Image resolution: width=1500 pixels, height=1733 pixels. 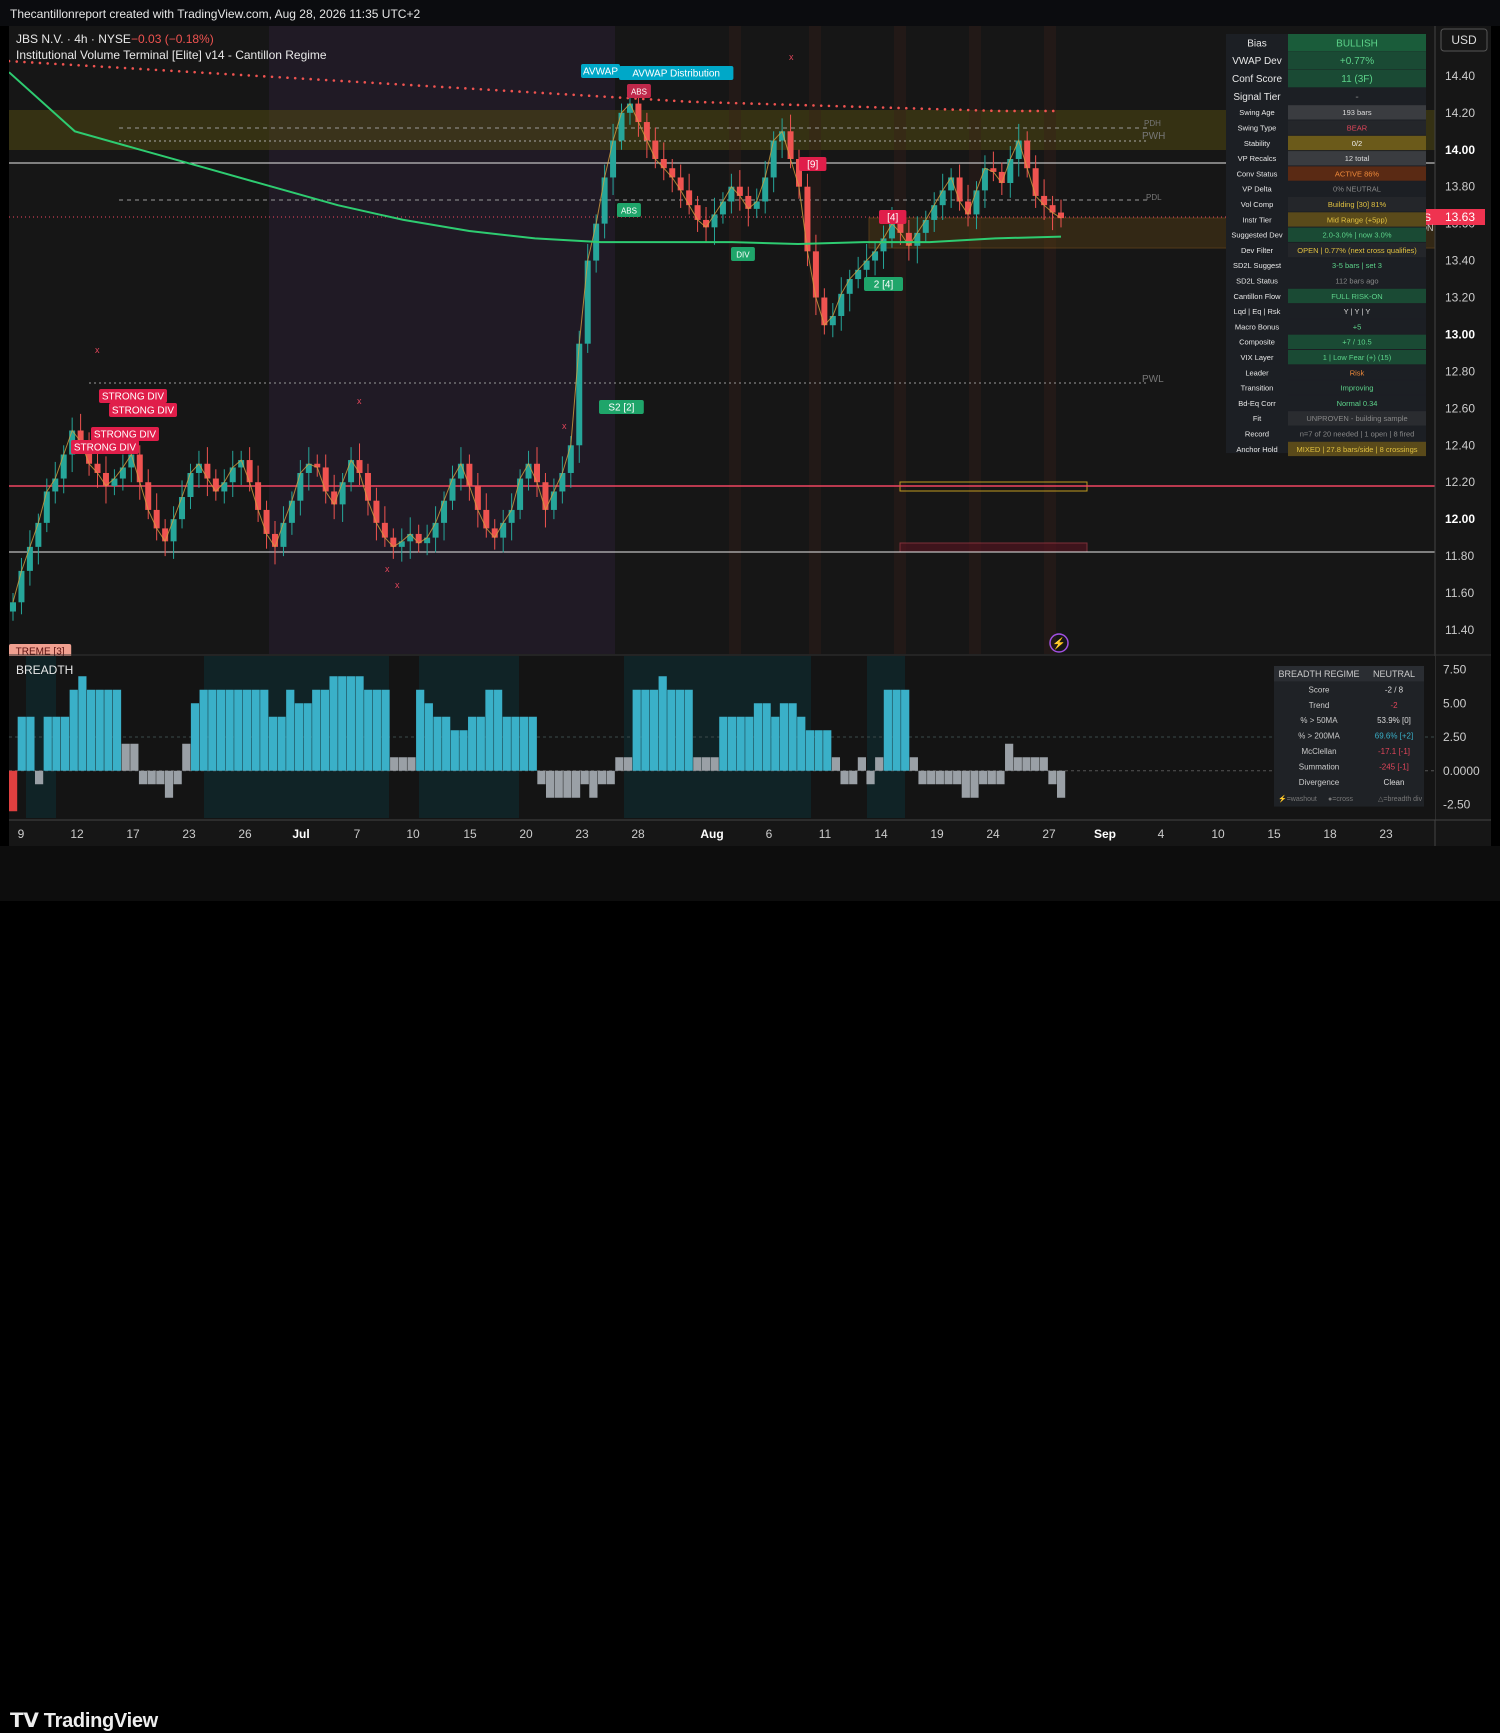 What do you see at coordinates (1257, 296) in the screenshot?
I see `regime-row-key: Cantillon Flow` at bounding box center [1257, 296].